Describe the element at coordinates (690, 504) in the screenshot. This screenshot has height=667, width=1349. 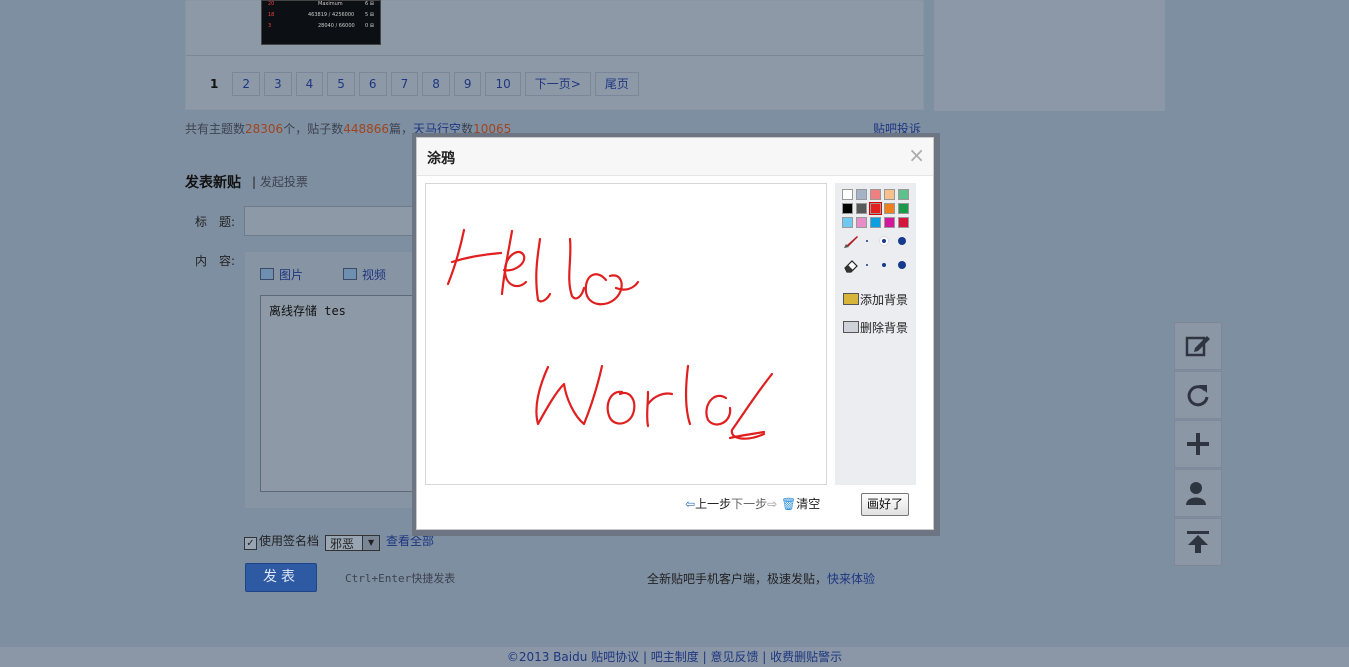
I see `undo-icon: ⇦` at that location.